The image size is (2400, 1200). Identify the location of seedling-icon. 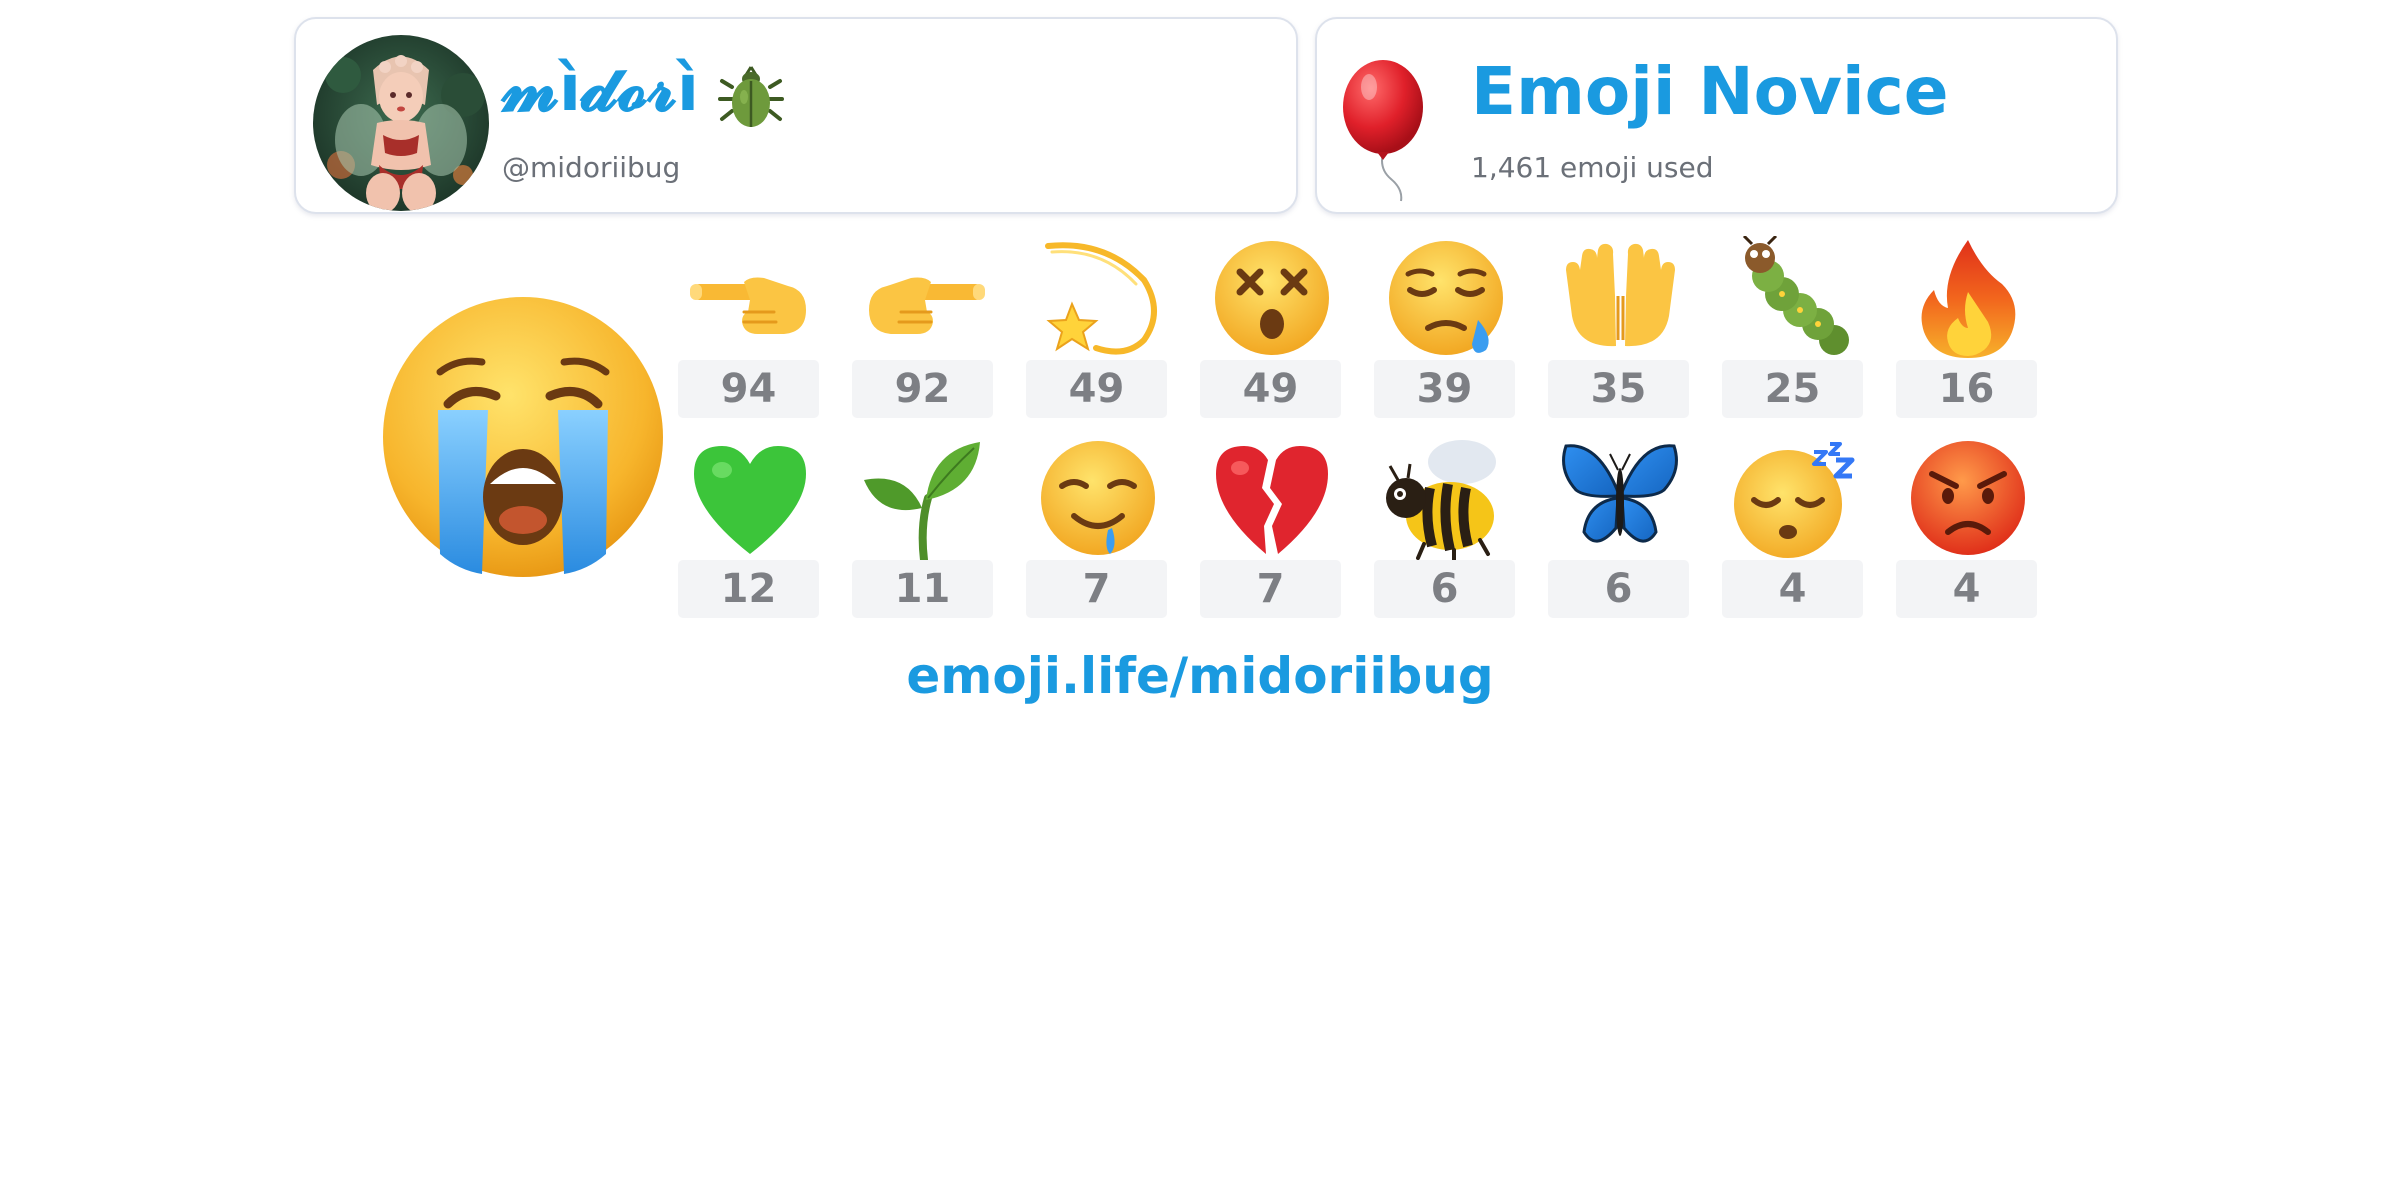
(924, 498).